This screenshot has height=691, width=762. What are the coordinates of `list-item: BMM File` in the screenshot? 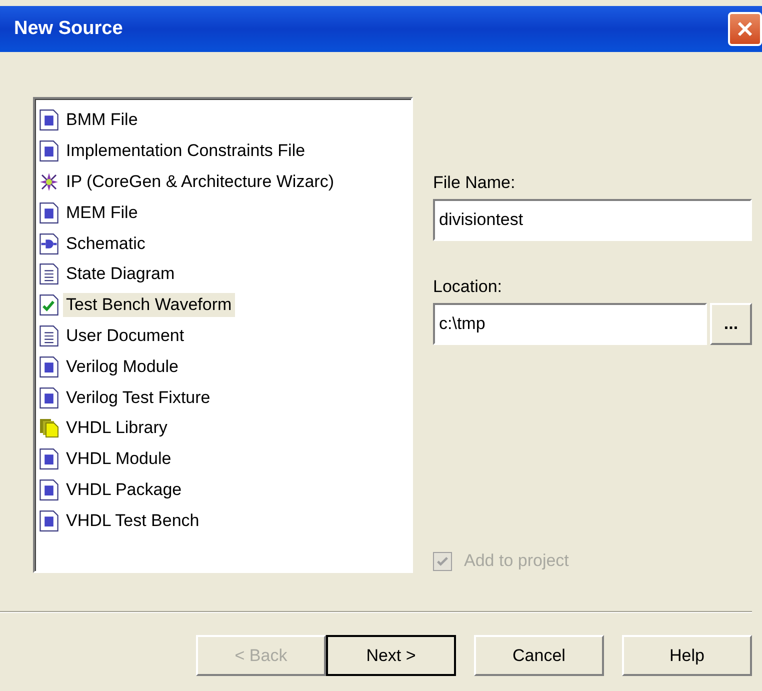 It's located at (102, 120).